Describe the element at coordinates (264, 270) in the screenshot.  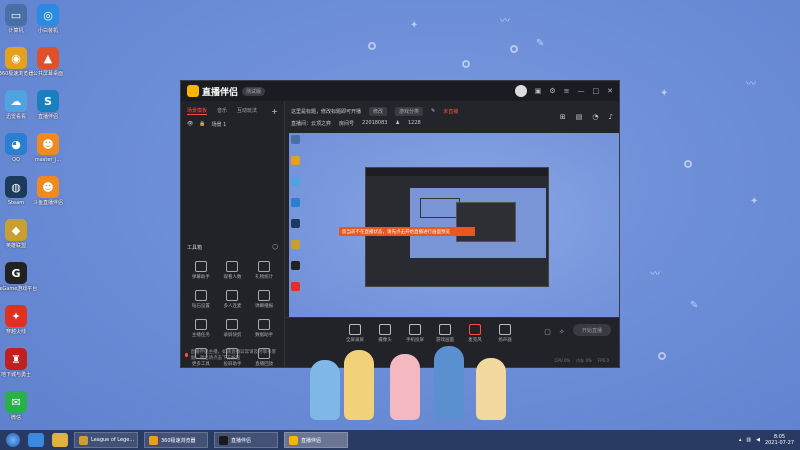
I see `tool-item: 礼物统计` at that location.